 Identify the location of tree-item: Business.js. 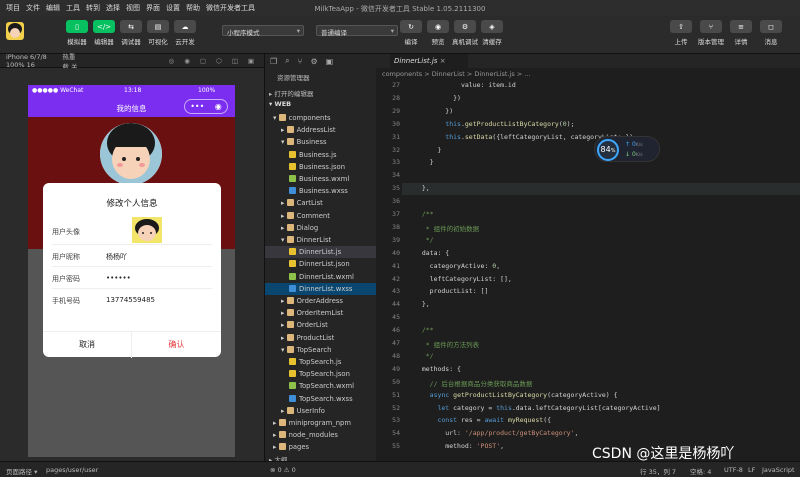
(321, 155).